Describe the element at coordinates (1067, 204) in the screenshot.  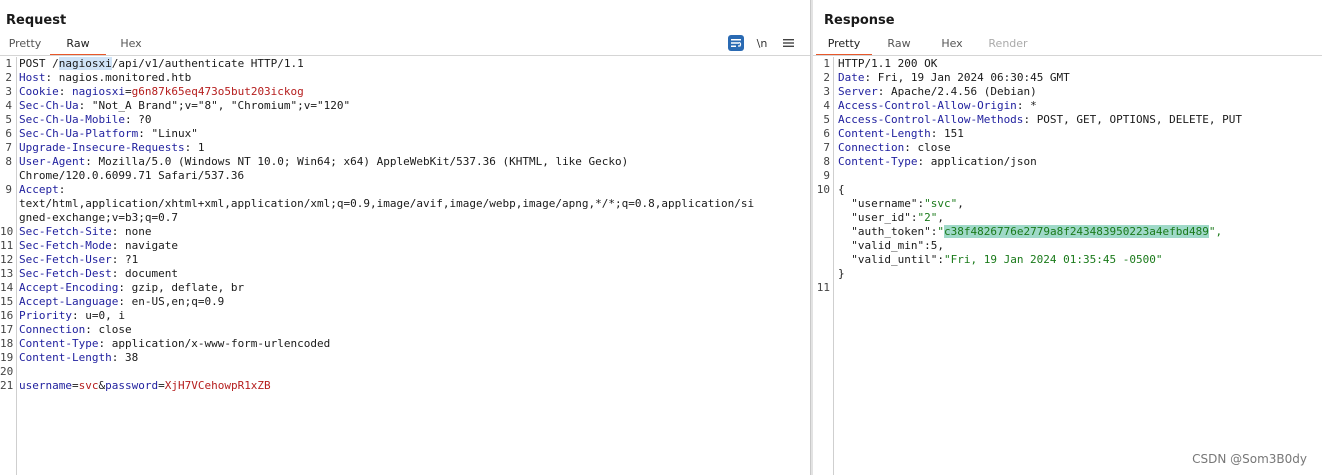
I see `code-line: "username":"svc",` at that location.